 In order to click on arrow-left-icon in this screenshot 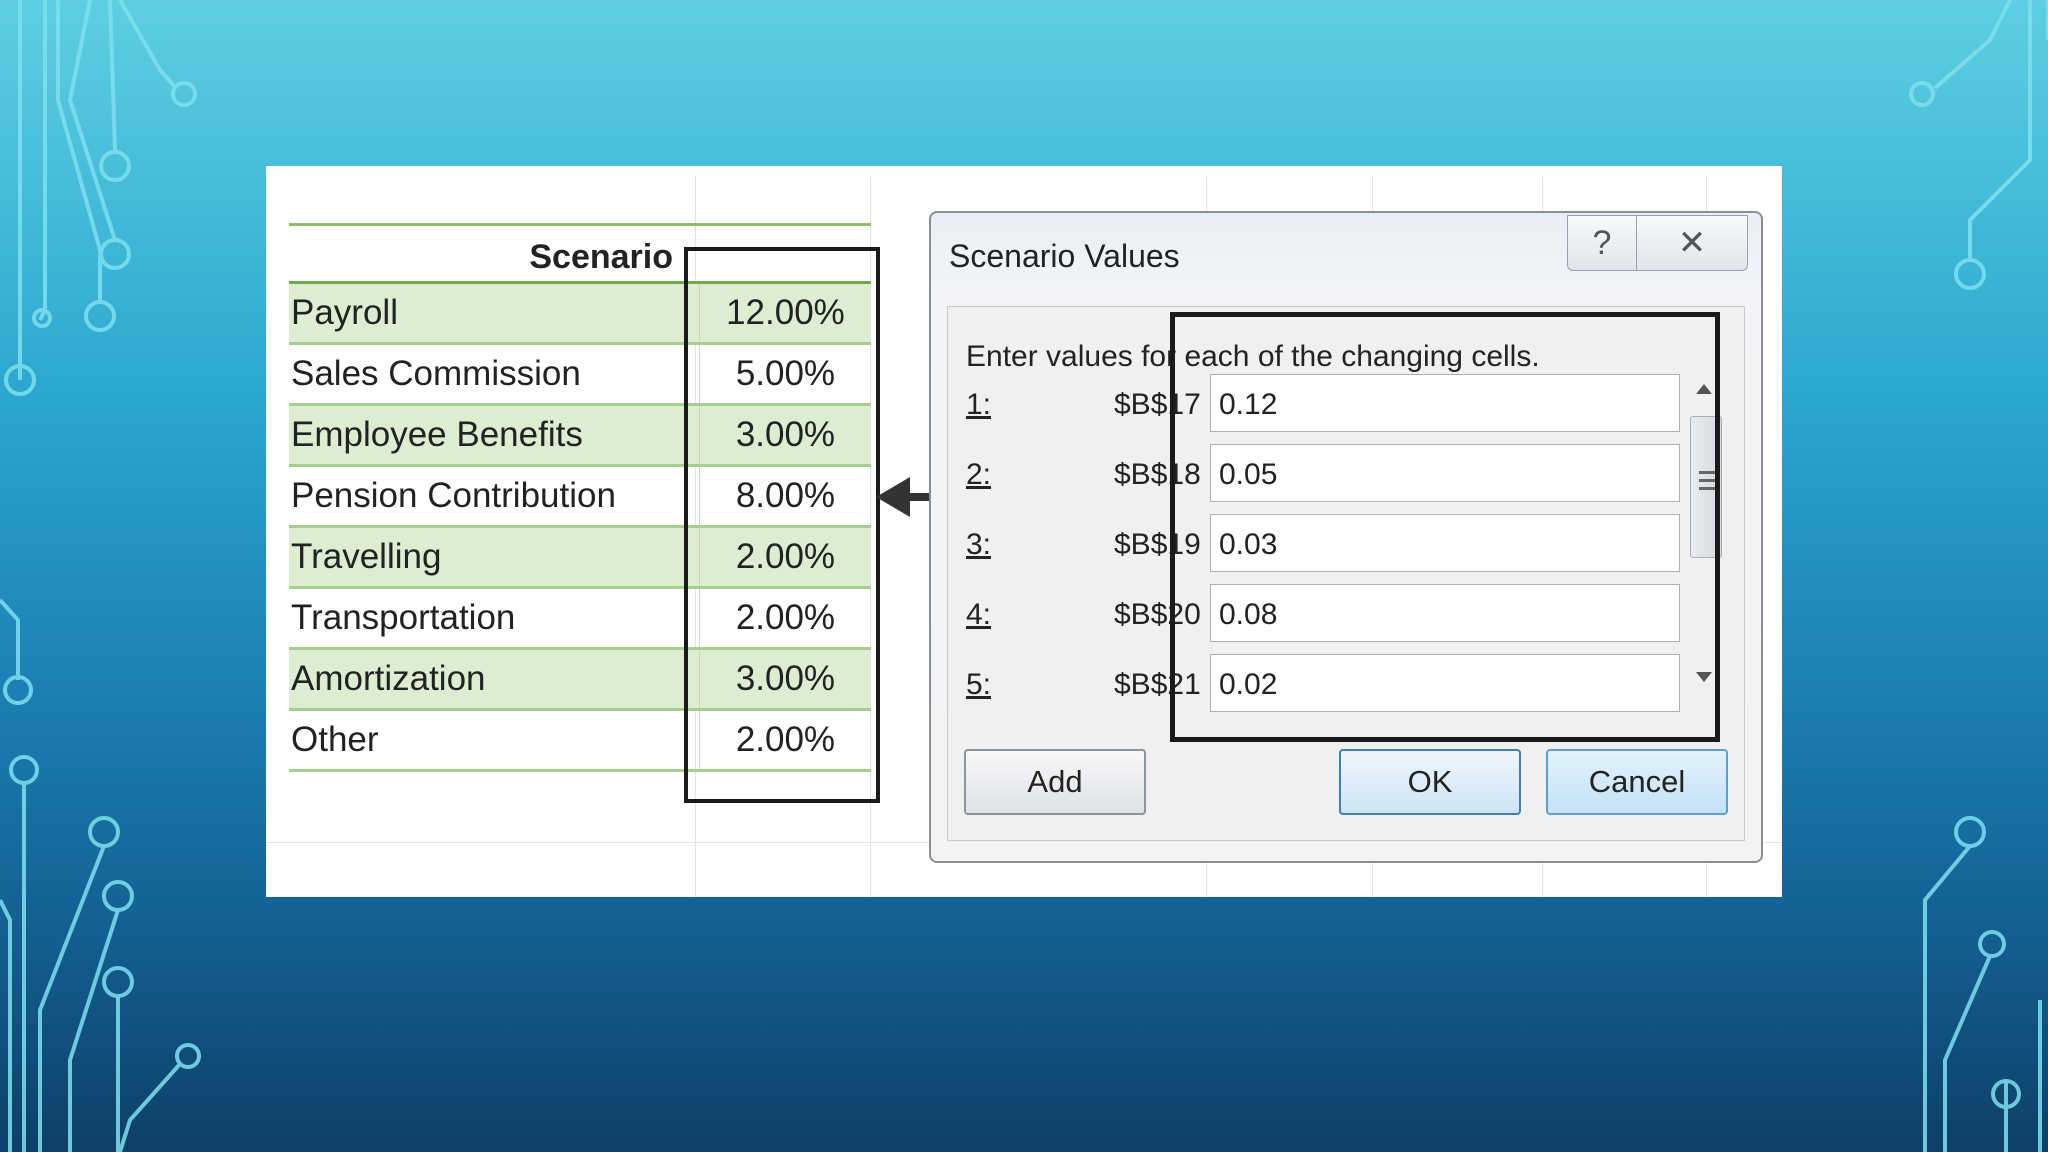, I will do `click(893, 497)`.